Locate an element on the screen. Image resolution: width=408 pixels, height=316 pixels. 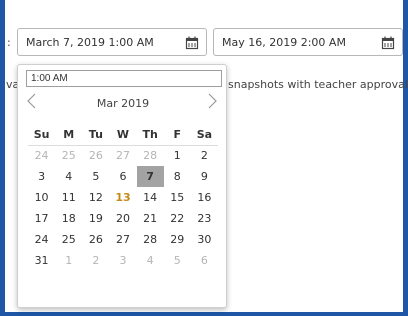
calendar-day: 7 is located at coordinates (150, 176).